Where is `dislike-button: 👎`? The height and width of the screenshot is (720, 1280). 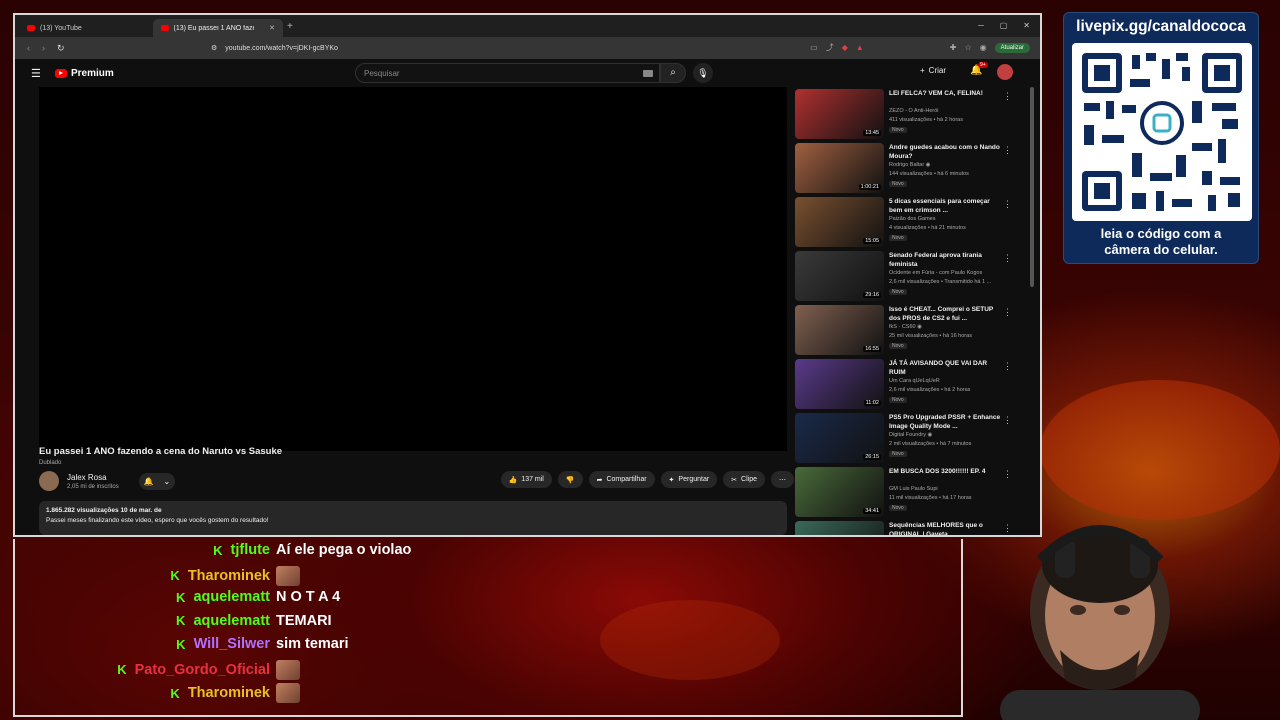
dislike-button: 👎 is located at coordinates (570, 479).